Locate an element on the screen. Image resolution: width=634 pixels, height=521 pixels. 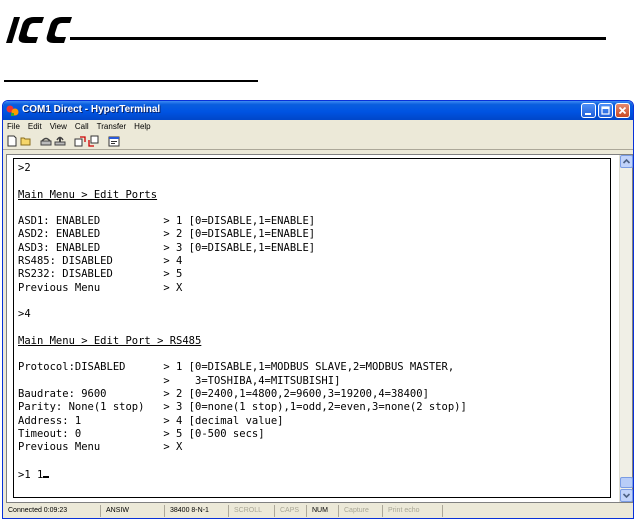
terminal-line: > 3=TOSHIBA,4=MITSUBISHI] is located at coordinates (314, 381).